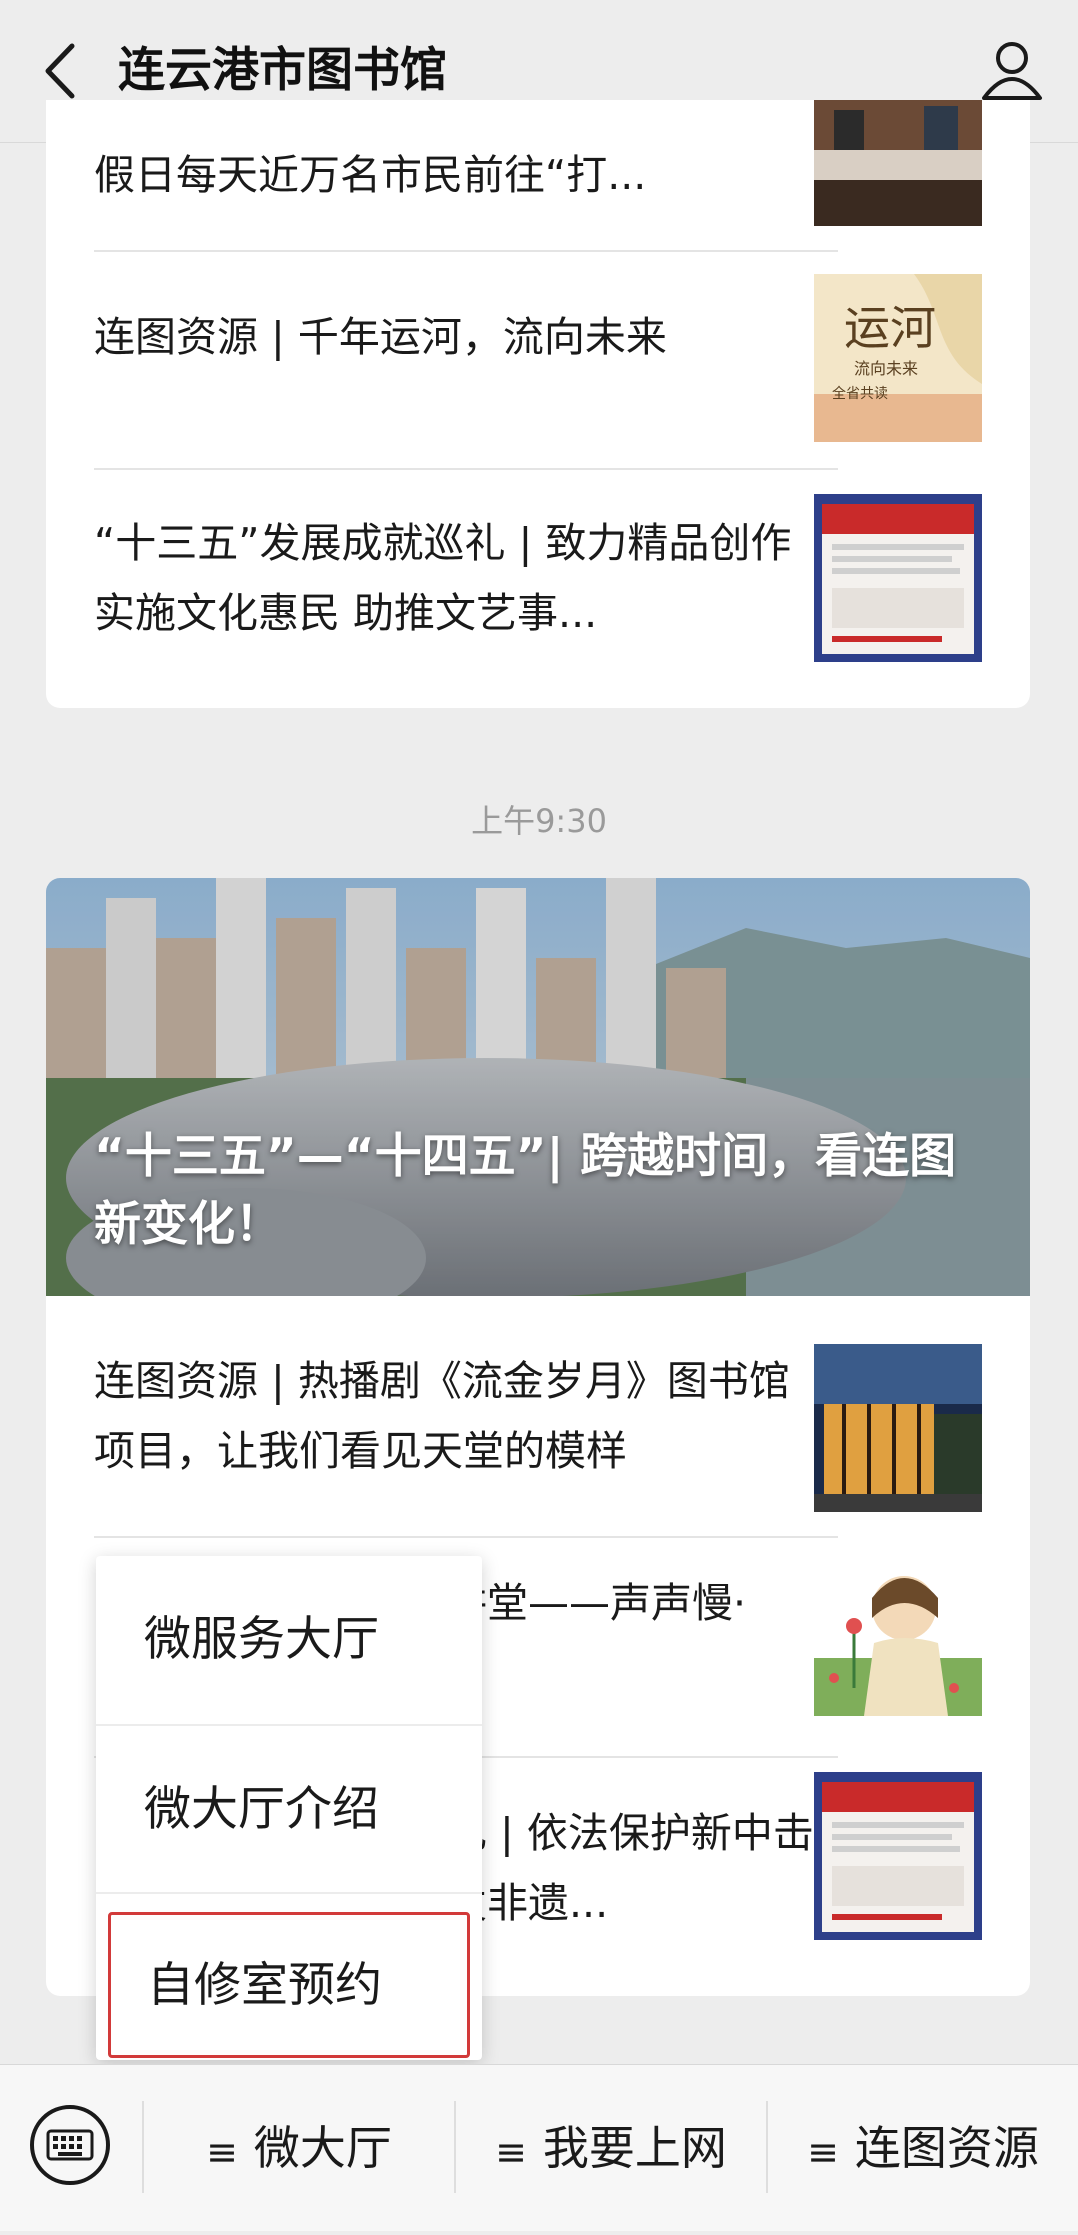  I want to click on article-item: 连图资源 | 千年运河，流向未来 运河 流向未来 全省共读, so click(538, 360).